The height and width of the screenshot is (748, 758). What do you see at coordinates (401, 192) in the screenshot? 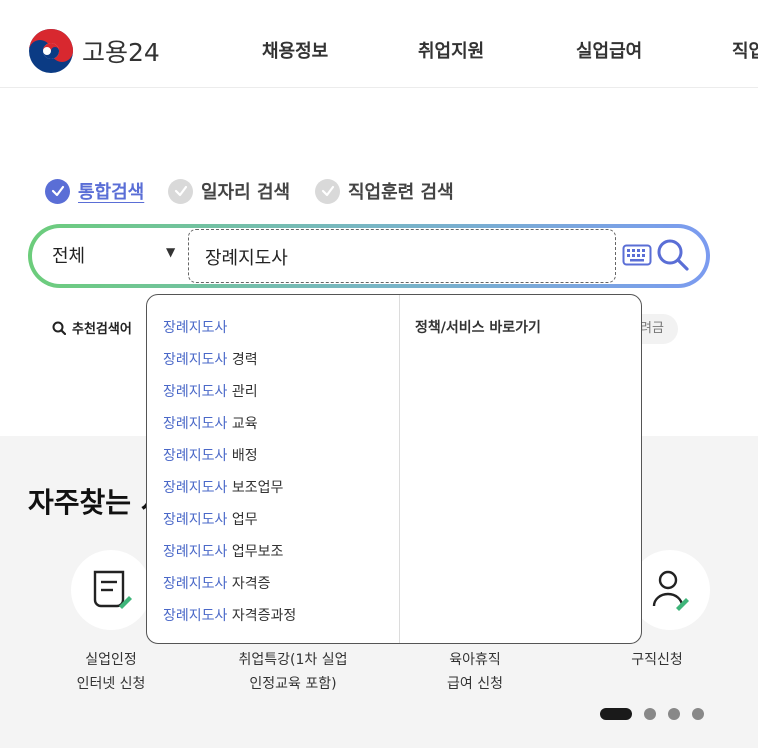
I see `tab-label: 직업훈련 검색` at bounding box center [401, 192].